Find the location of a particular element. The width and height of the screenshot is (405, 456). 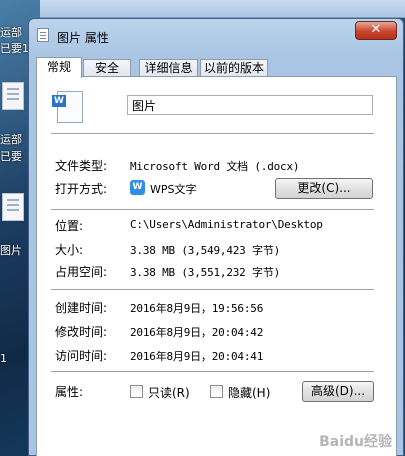

background-window-titlebar is located at coordinates (222, 9).